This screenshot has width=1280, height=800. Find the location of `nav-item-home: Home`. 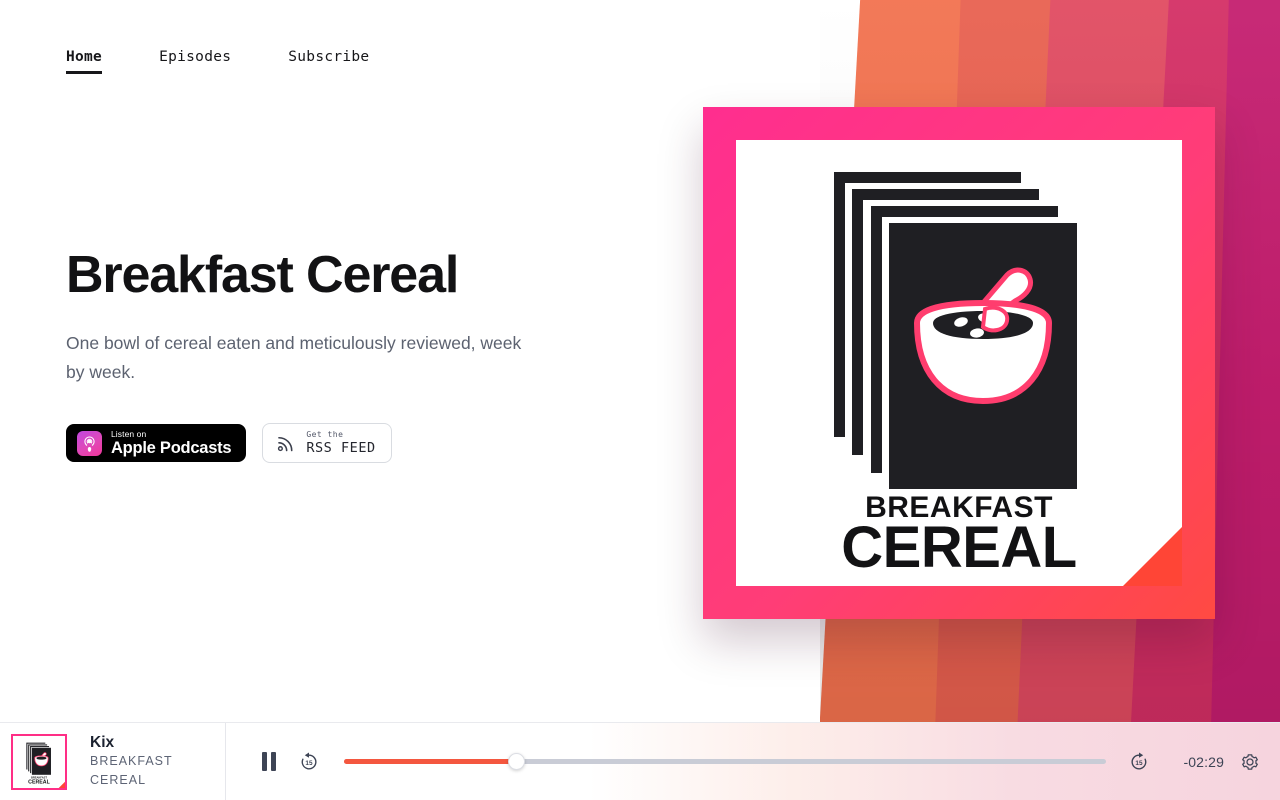

nav-item-home: Home is located at coordinates (84, 61).